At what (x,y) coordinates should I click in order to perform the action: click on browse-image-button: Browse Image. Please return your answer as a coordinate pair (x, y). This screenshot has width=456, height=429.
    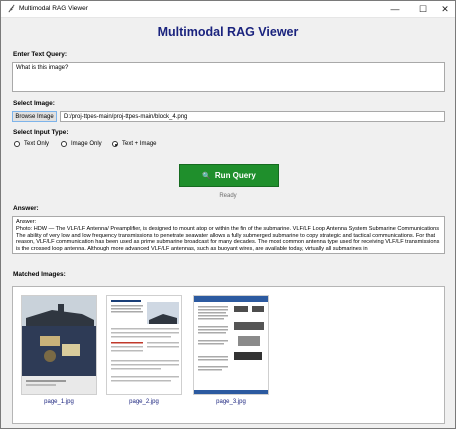
    Looking at the image, I should click on (34, 116).